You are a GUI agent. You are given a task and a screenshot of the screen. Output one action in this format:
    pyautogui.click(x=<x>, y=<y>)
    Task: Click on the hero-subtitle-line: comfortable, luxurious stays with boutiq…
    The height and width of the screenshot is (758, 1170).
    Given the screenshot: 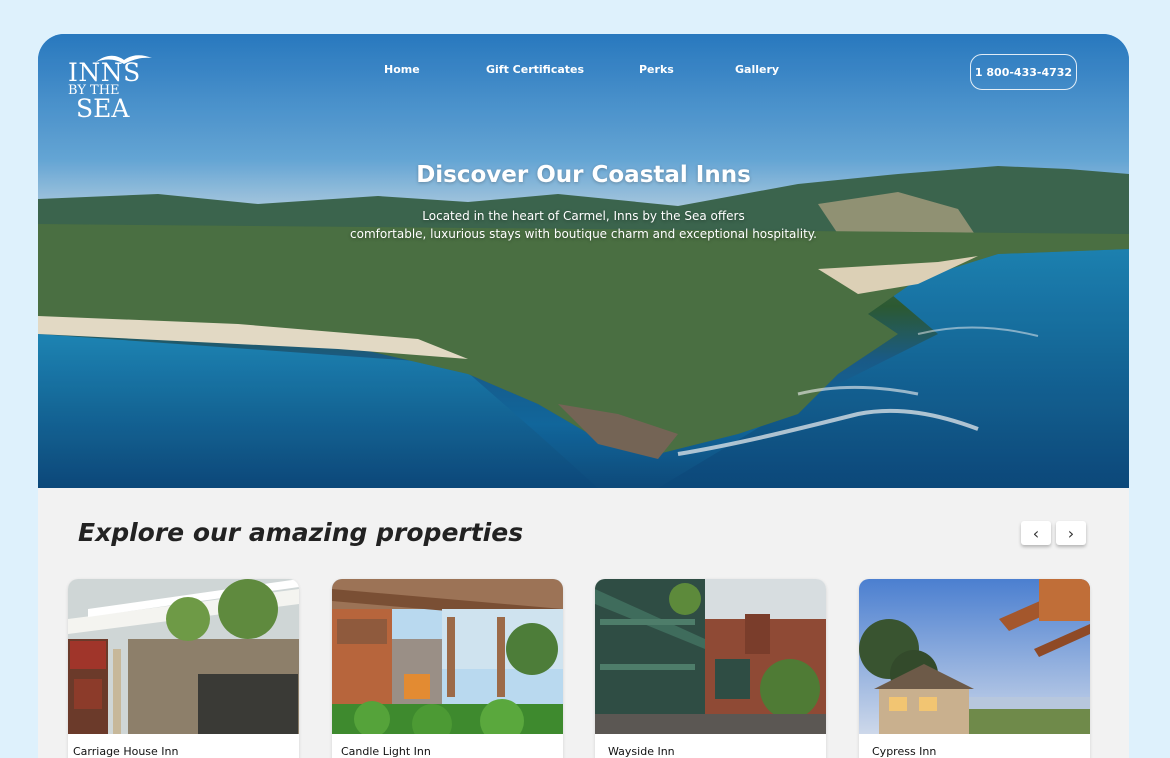 What is the action you would take?
    pyautogui.click(x=583, y=234)
    